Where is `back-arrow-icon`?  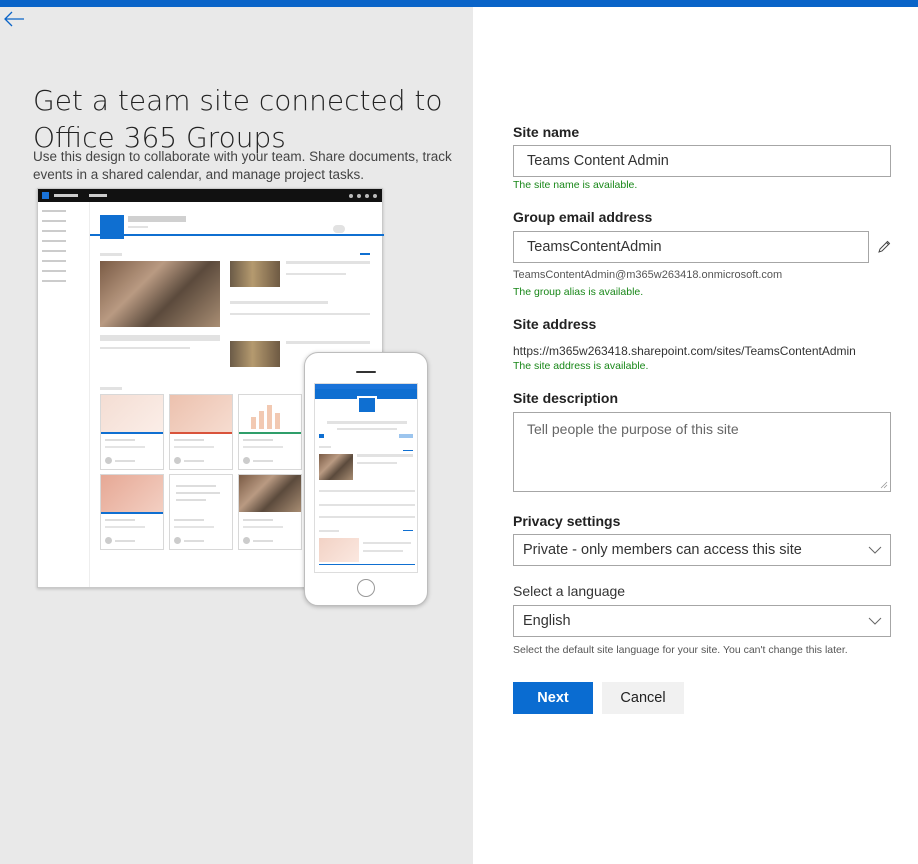 back-arrow-icon is located at coordinates (14, 19).